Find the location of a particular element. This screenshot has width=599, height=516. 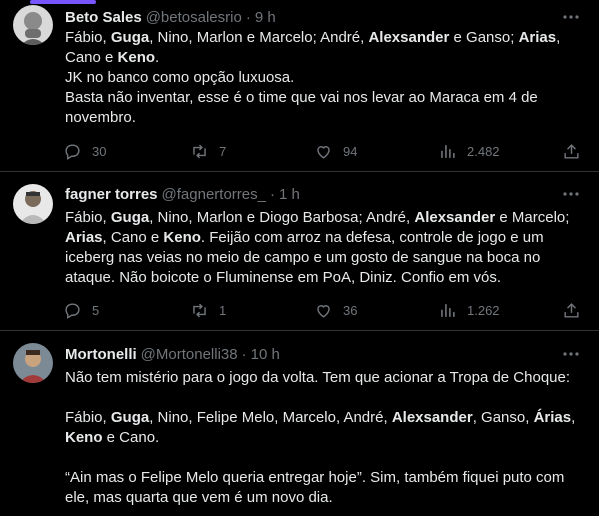

author-handle: @Mortonelli38 is located at coordinates (189, 354).